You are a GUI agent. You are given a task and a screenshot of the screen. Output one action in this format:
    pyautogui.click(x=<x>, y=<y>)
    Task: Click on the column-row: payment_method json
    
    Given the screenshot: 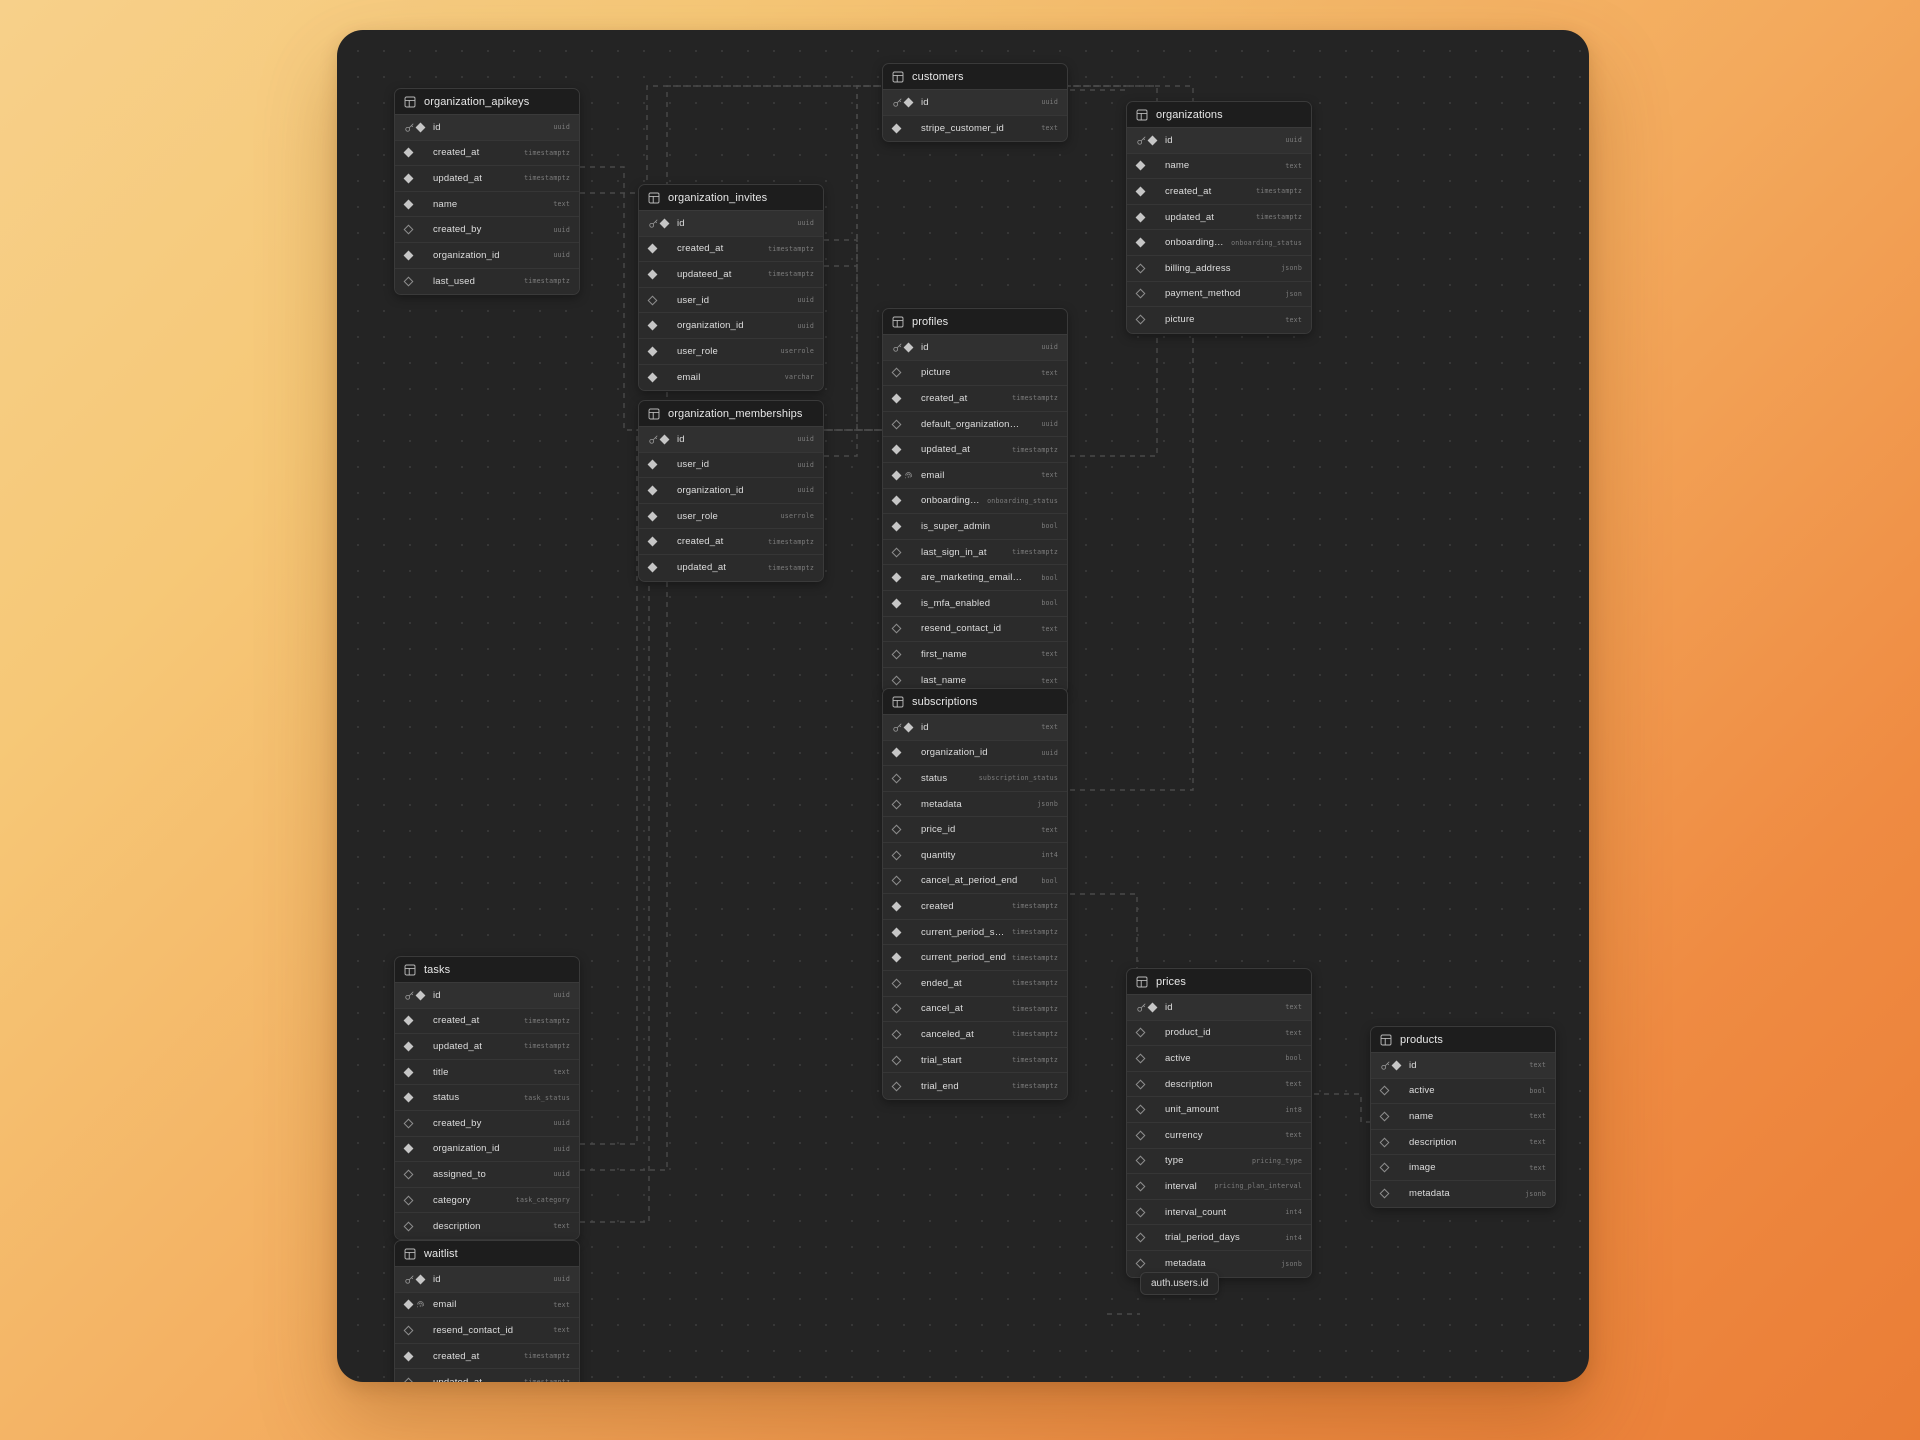 What is the action you would take?
    pyautogui.click(x=1219, y=294)
    